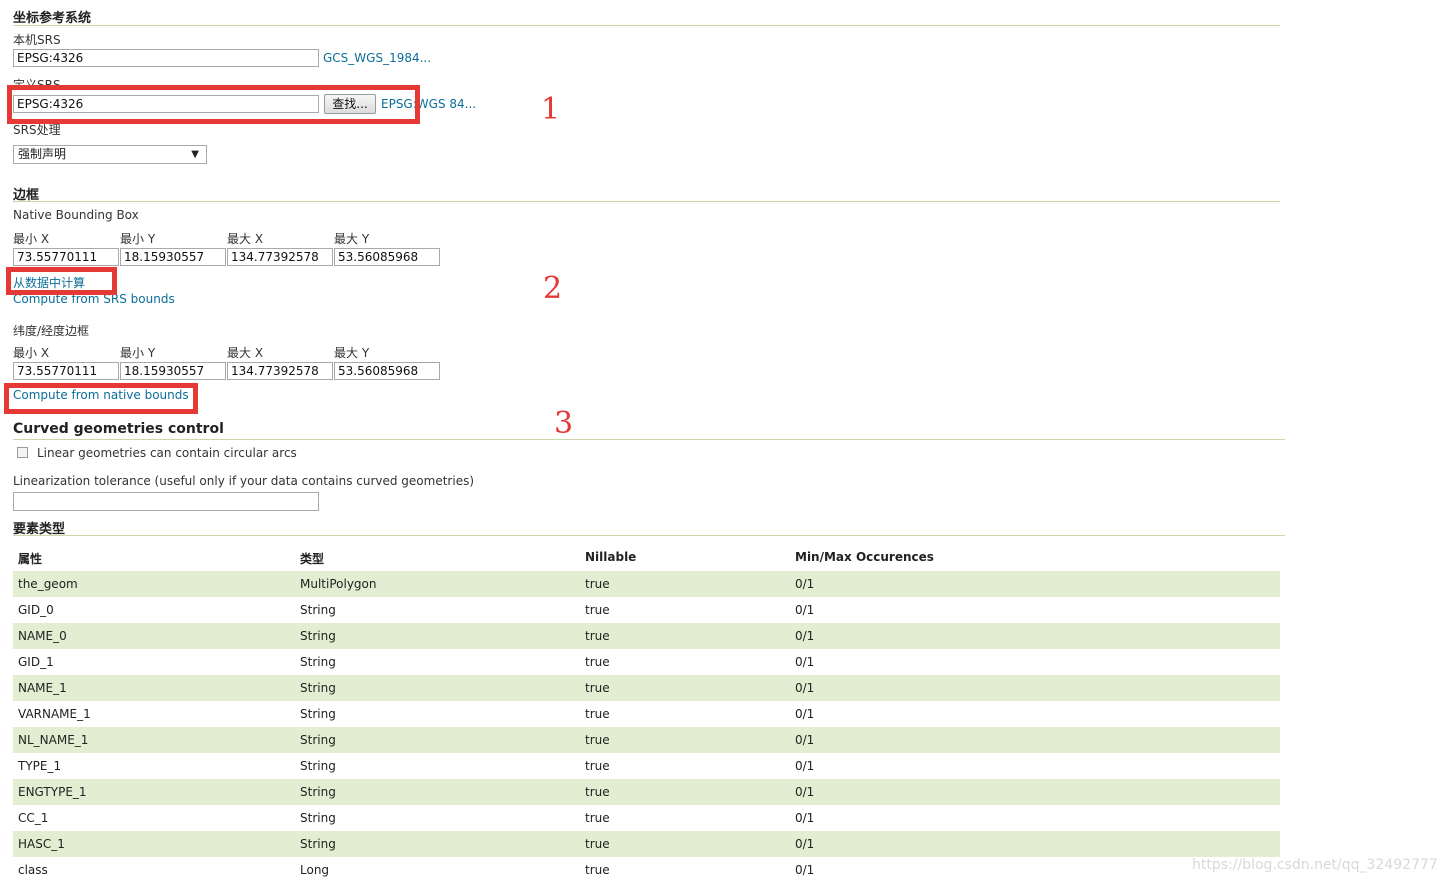  I want to click on latlon-maxy-input: 53.56085968, so click(387, 371).